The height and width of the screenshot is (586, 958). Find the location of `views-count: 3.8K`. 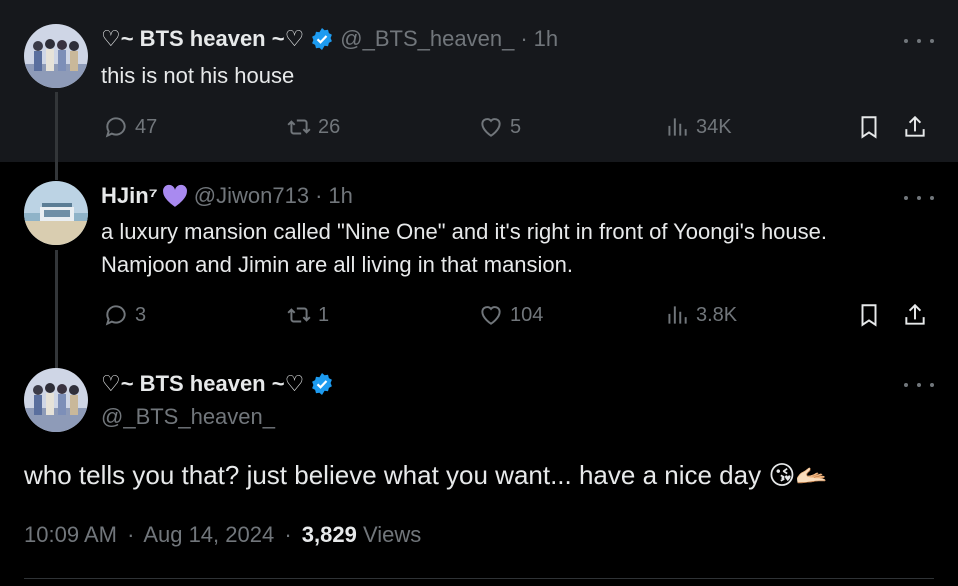

views-count: 3.8K is located at coordinates (717, 314).